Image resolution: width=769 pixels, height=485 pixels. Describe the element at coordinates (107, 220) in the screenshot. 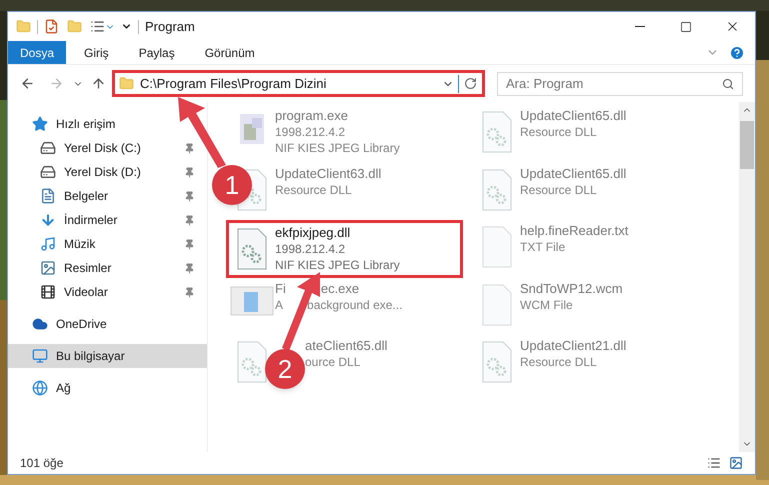

I see `sidebar-item: İndirmeler` at that location.